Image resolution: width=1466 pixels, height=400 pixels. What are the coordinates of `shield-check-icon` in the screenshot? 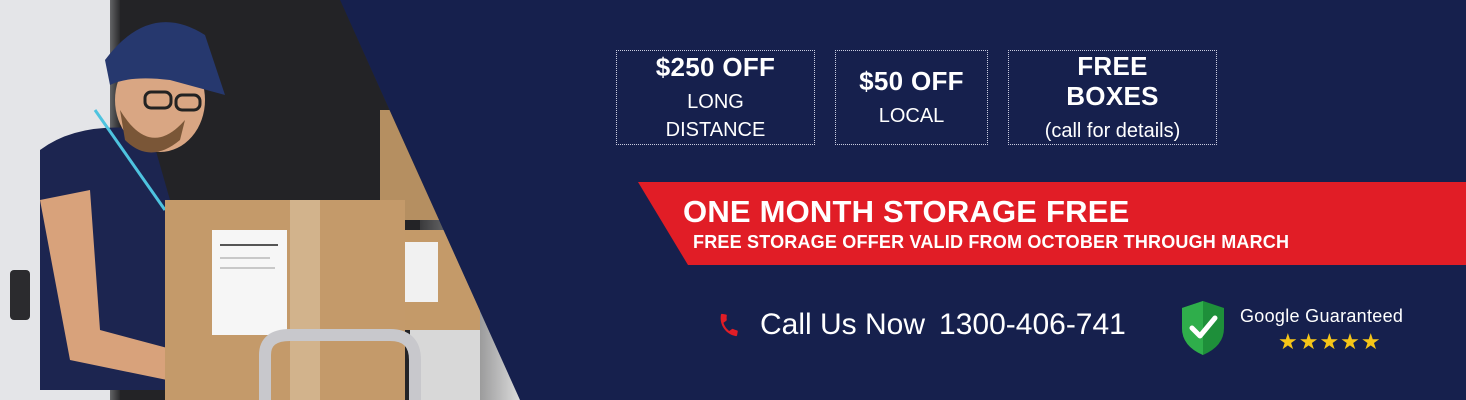 It's located at (1203, 328).